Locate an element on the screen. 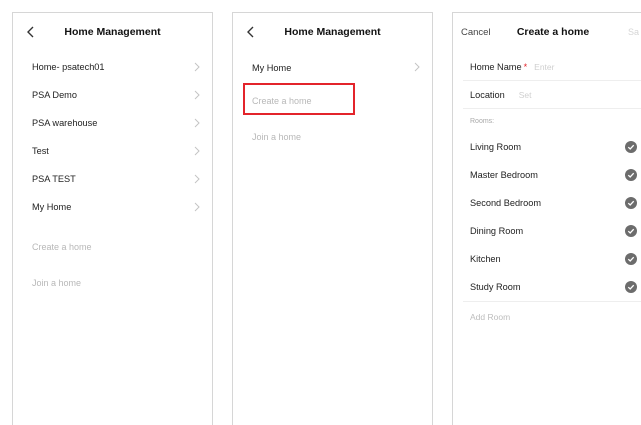  required-mark: * is located at coordinates (525, 66).